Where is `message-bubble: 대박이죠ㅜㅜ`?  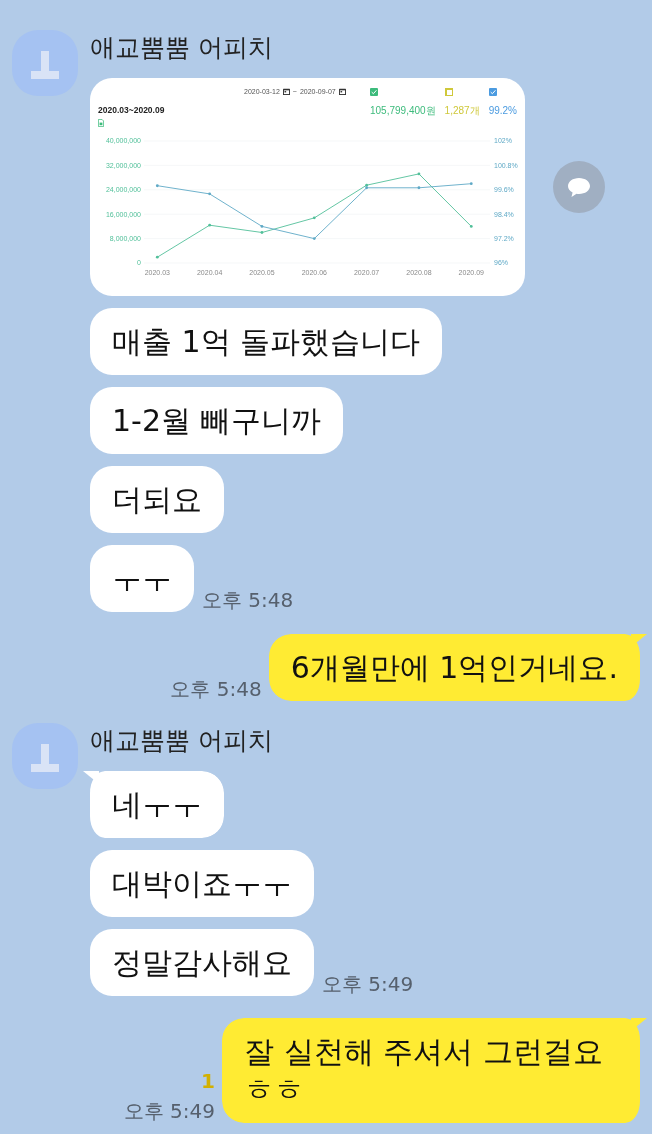 message-bubble: 대박이죠ㅜㅜ is located at coordinates (202, 883).